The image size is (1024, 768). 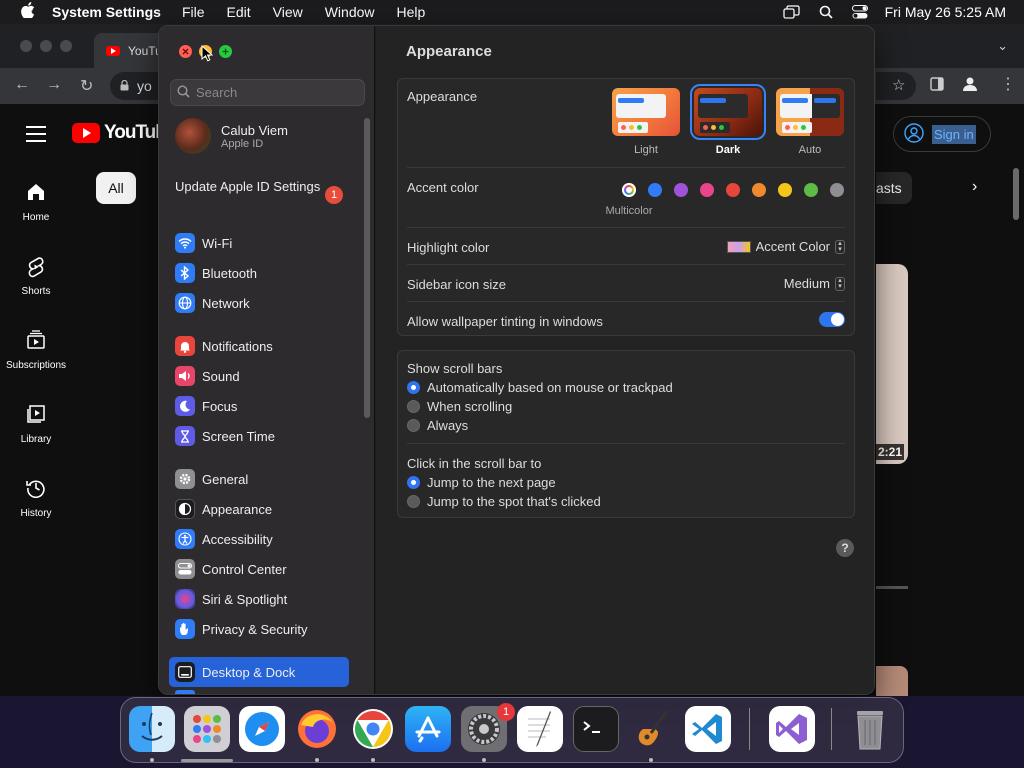 I want to click on accent-blue-swatch, so click(x=655, y=190).